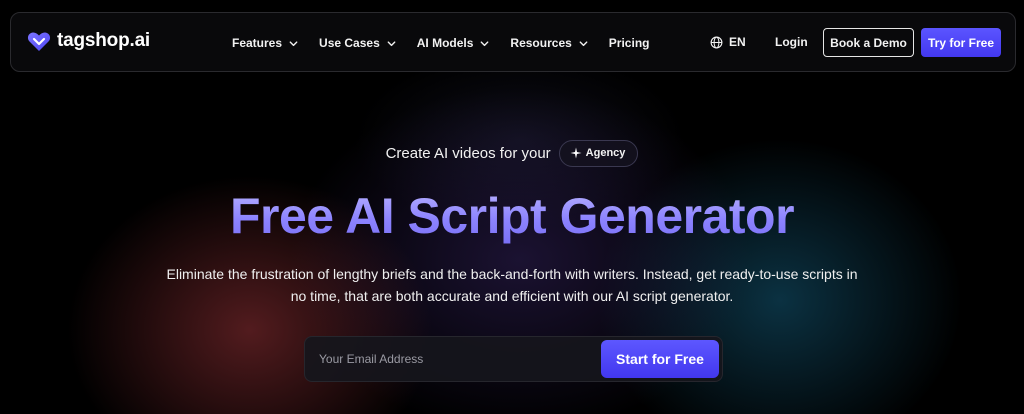  I want to click on start-for-free-button: Start for Free, so click(660, 359).